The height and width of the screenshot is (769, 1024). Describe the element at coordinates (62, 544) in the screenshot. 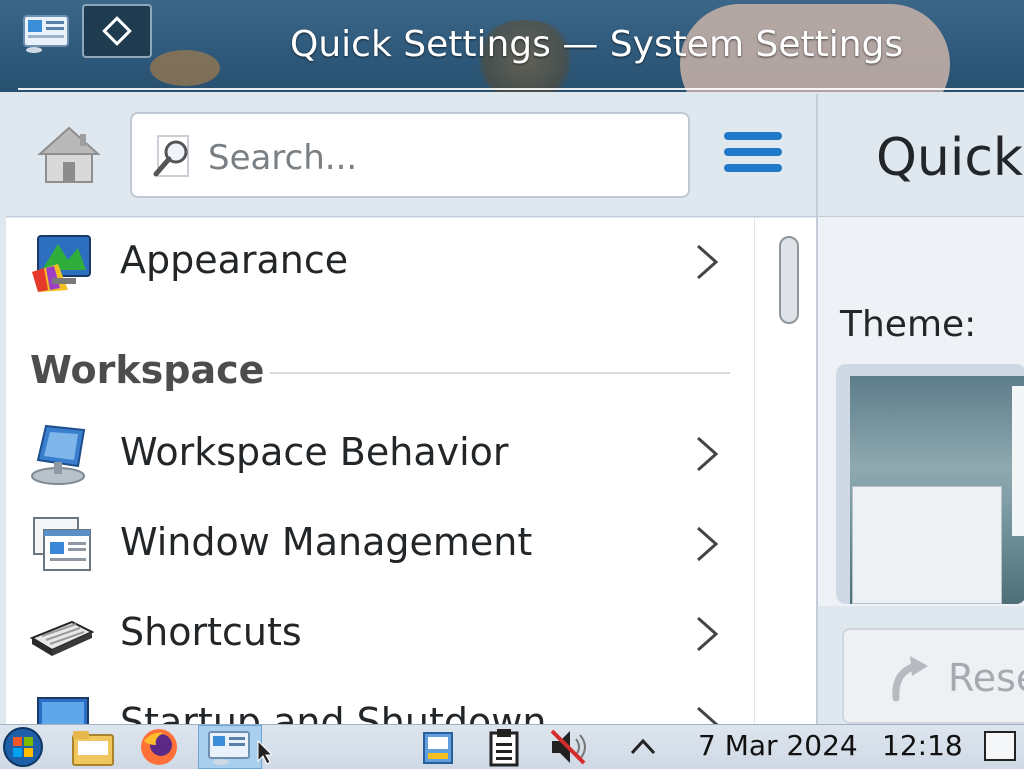

I see `window-management-icon` at that location.